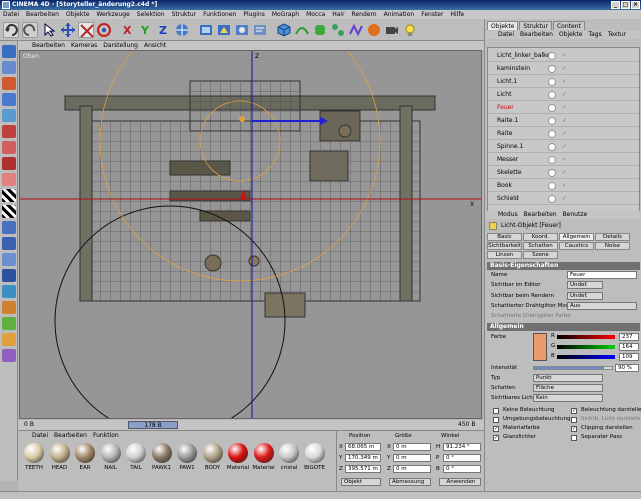 This screenshot has width=641, height=499. Describe the element at coordinates (9, 195) in the screenshot. I see `checker-icon` at that location.